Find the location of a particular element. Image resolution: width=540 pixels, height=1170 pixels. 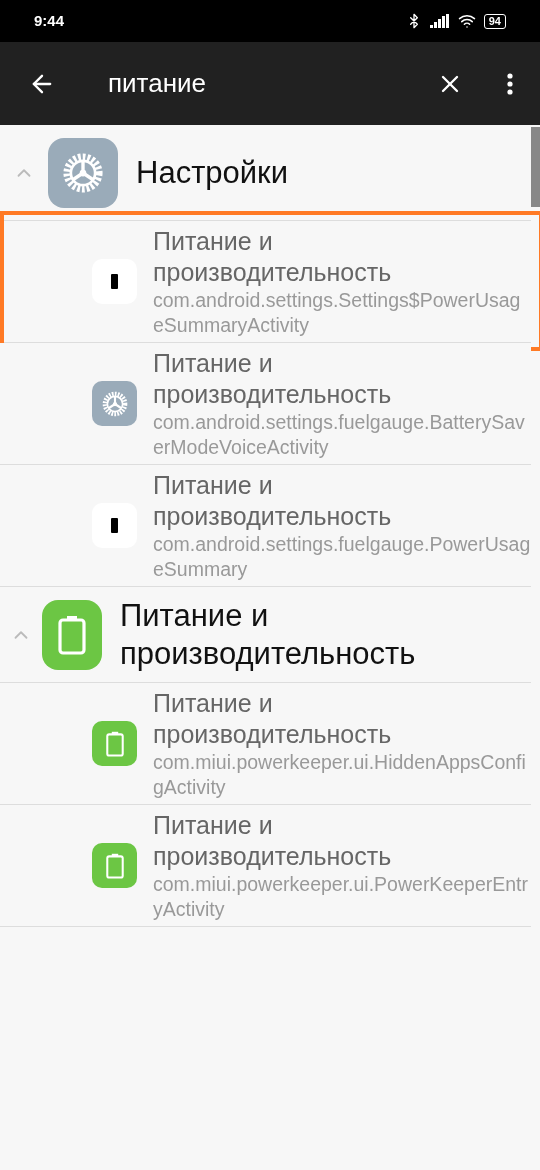

activity-class-name: com.android.settings.fuelgauge.BatterySaverModeVoiceActivity is located at coordinates (339, 434).